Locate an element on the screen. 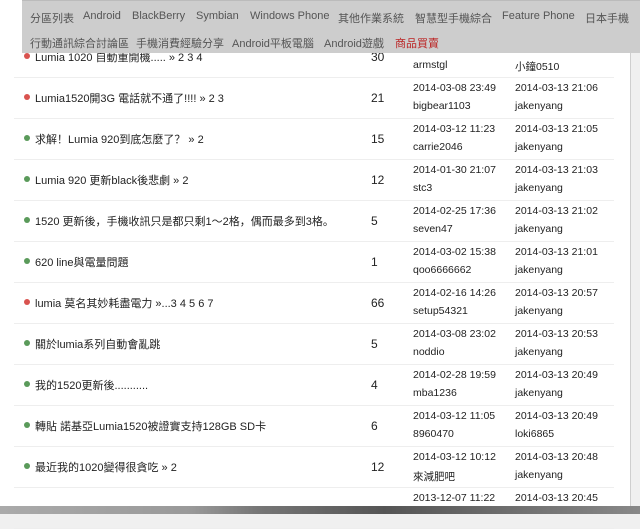 Image resolution: width=640 pixels, height=529 pixels. last-post-time: 2014-03-13 20:53 is located at coordinates (556, 334).